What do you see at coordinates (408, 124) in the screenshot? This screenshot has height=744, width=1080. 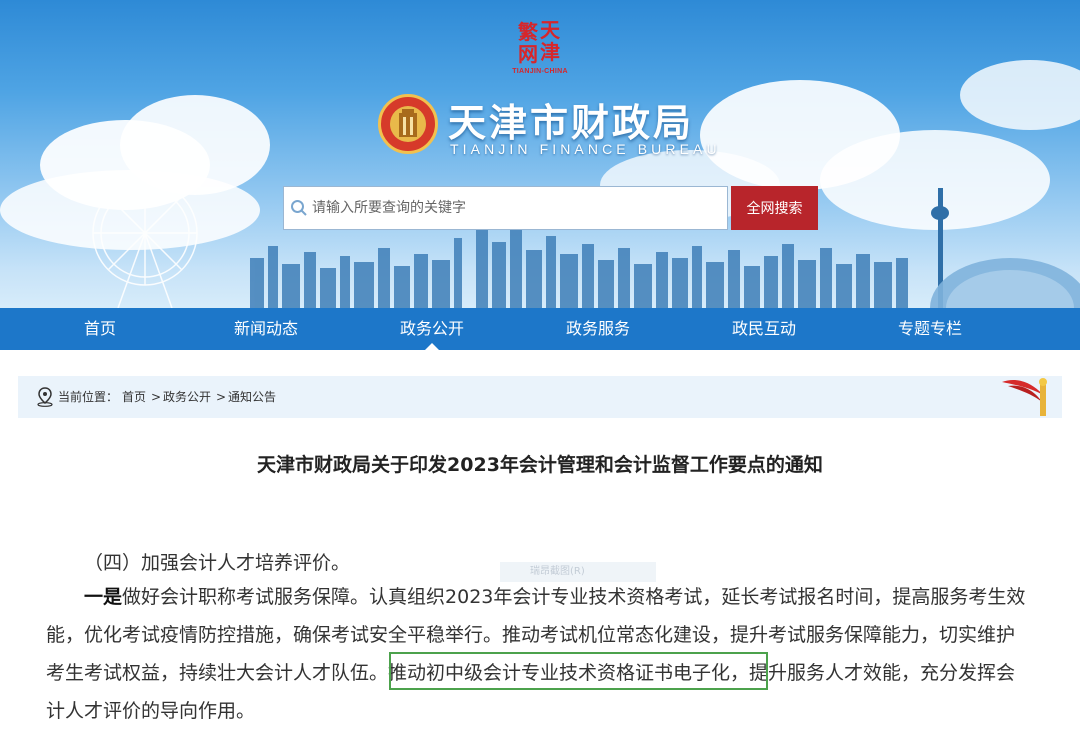 I see `finance-bureau-emblem-icon` at bounding box center [408, 124].